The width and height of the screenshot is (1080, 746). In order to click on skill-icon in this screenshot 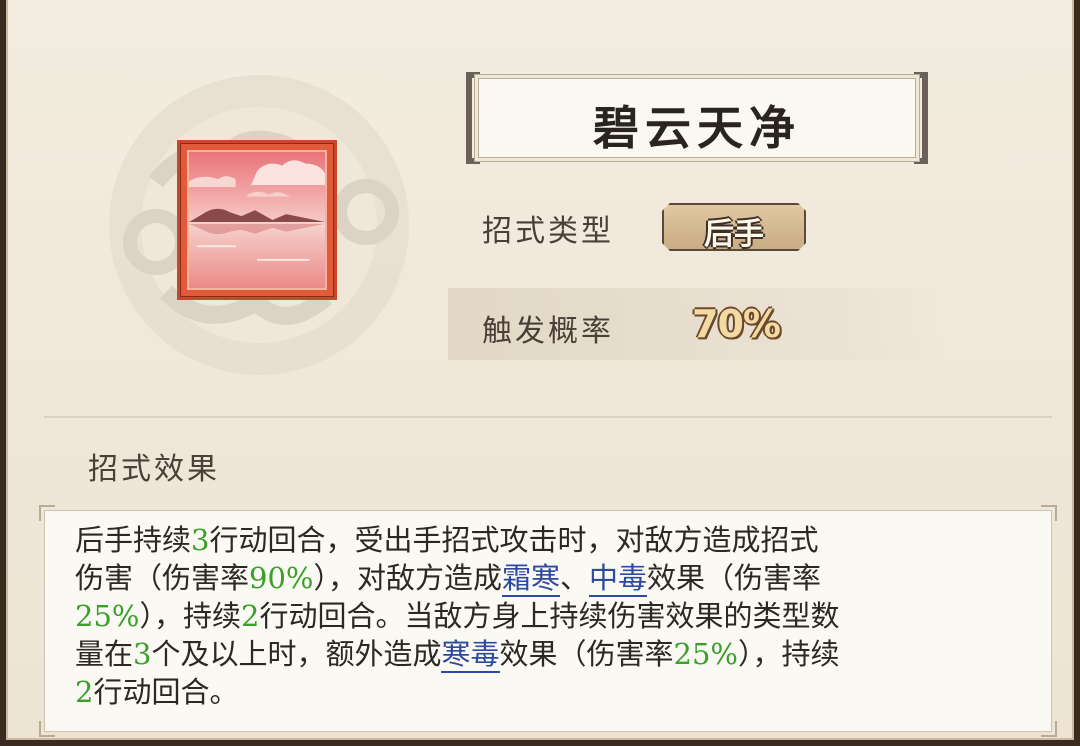, I will do `click(257, 220)`.